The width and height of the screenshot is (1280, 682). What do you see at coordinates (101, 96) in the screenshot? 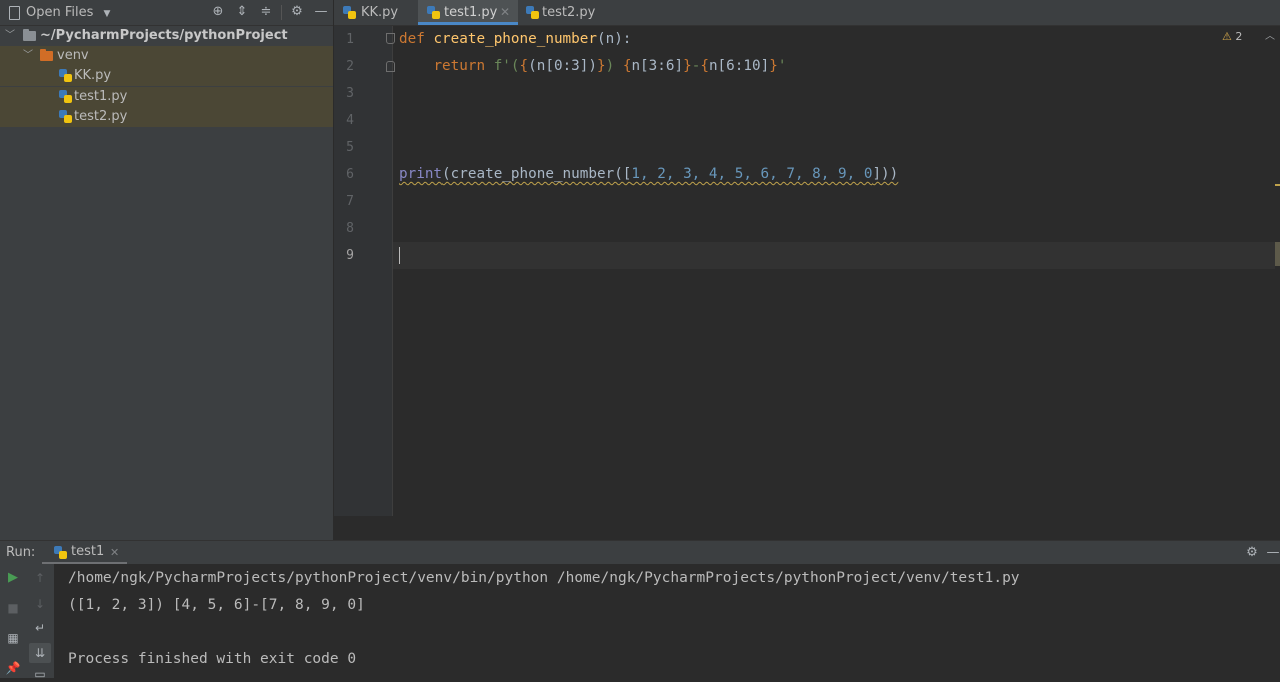
I see `tree-file-label: test1.py` at bounding box center [101, 96].